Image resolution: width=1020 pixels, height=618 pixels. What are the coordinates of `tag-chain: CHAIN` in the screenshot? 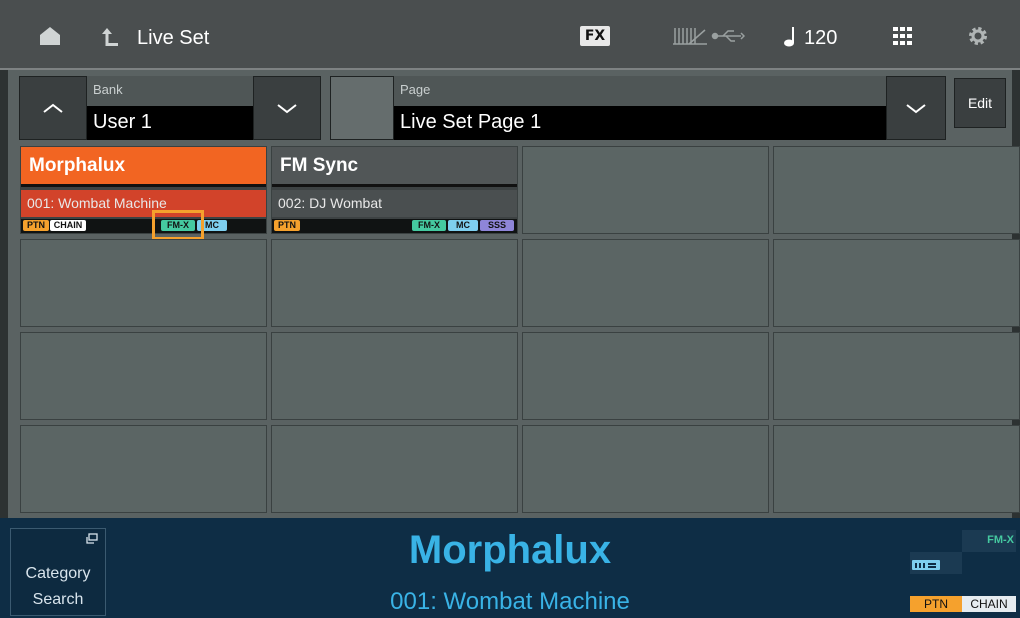 It's located at (68, 225).